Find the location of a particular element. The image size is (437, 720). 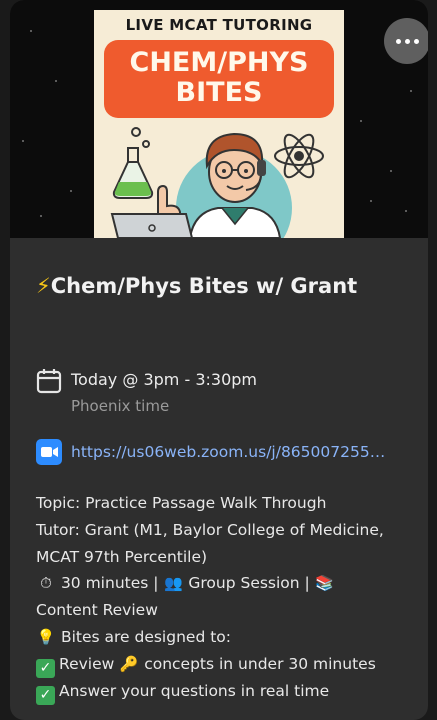

tutor-illustration is located at coordinates (217, 182).